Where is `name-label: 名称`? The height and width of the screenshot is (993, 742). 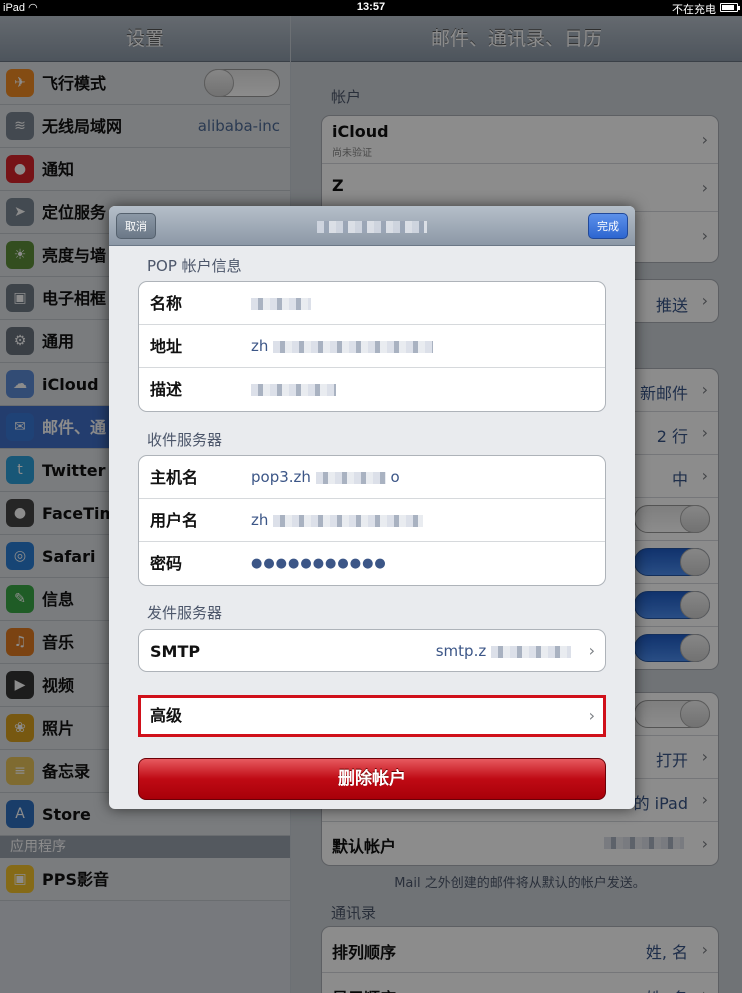 name-label: 名称 is located at coordinates (166, 303).